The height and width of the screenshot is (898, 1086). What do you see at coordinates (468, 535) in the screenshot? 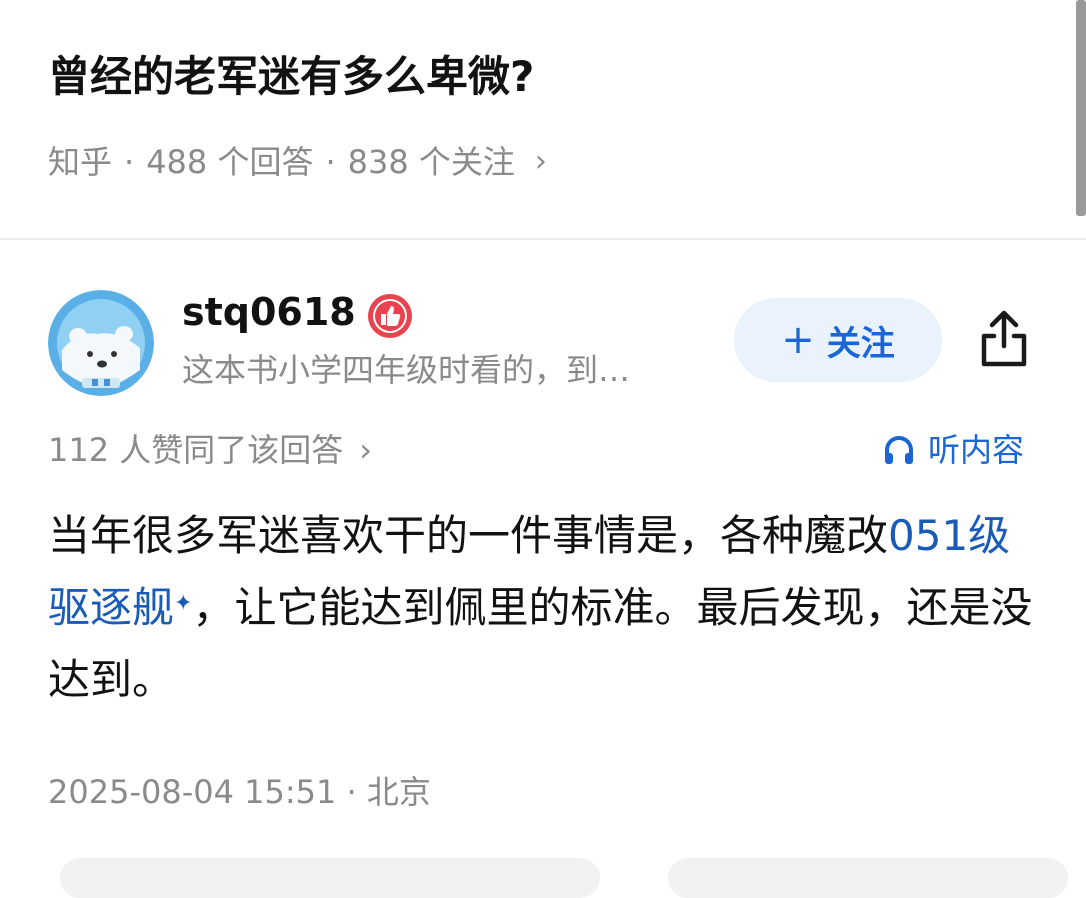
I see `answer-text: 当年很多军迷喜欢干的一件事情是，各种魔改` at bounding box center [468, 535].